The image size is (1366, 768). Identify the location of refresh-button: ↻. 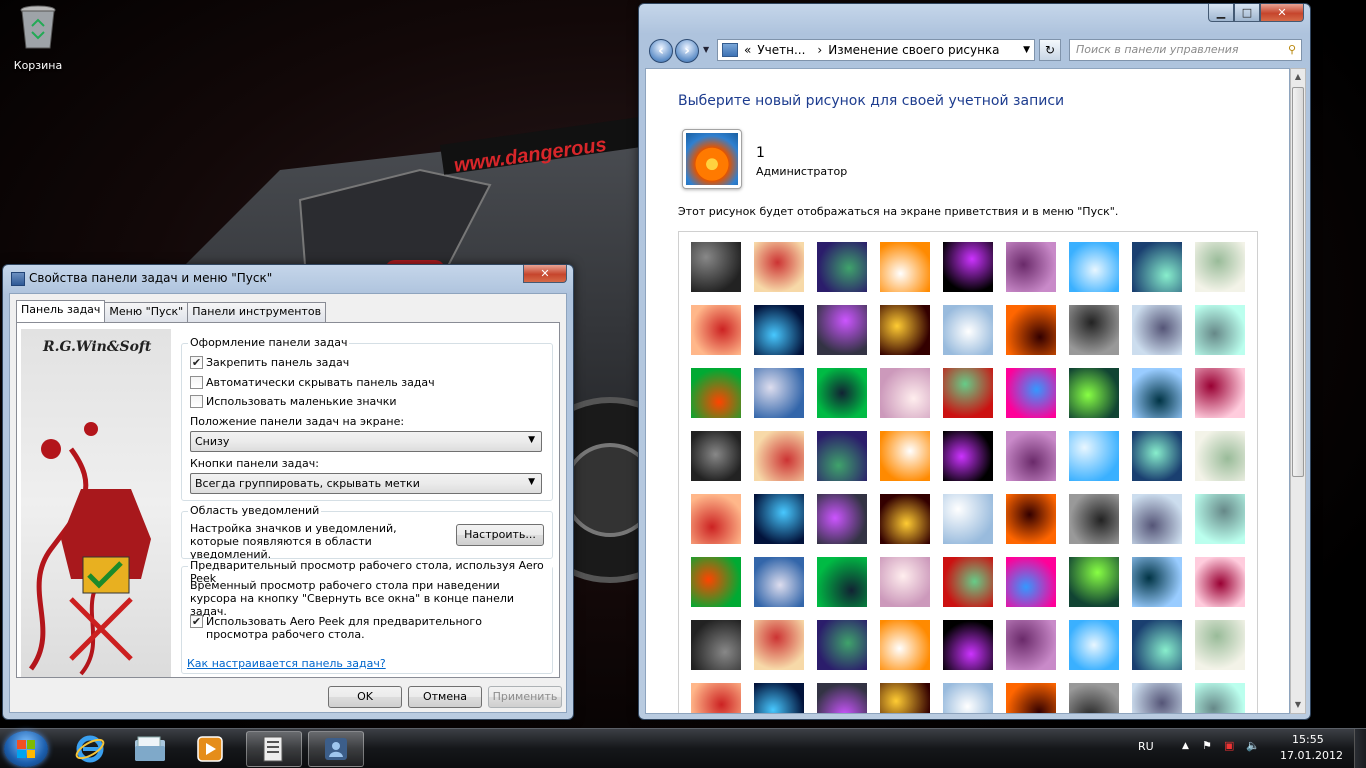
(1050, 50).